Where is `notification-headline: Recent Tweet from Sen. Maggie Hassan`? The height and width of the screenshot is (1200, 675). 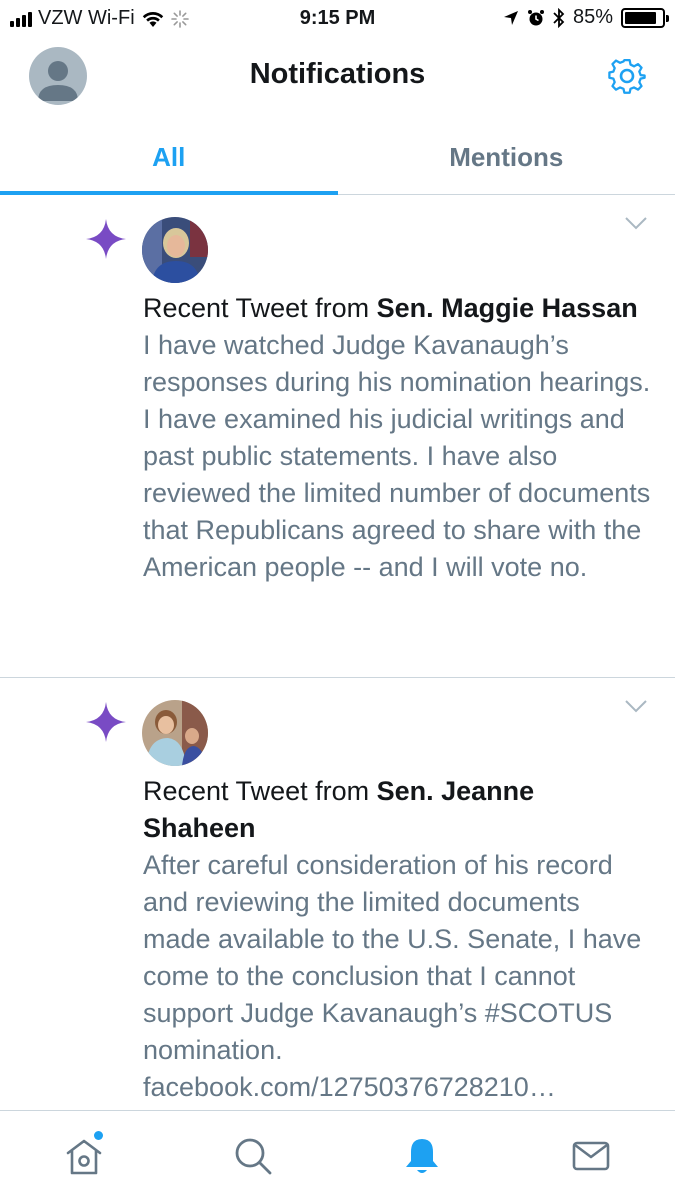
notification-headline: Recent Tweet from Sen. Maggie Hassan is located at coordinates (398, 308).